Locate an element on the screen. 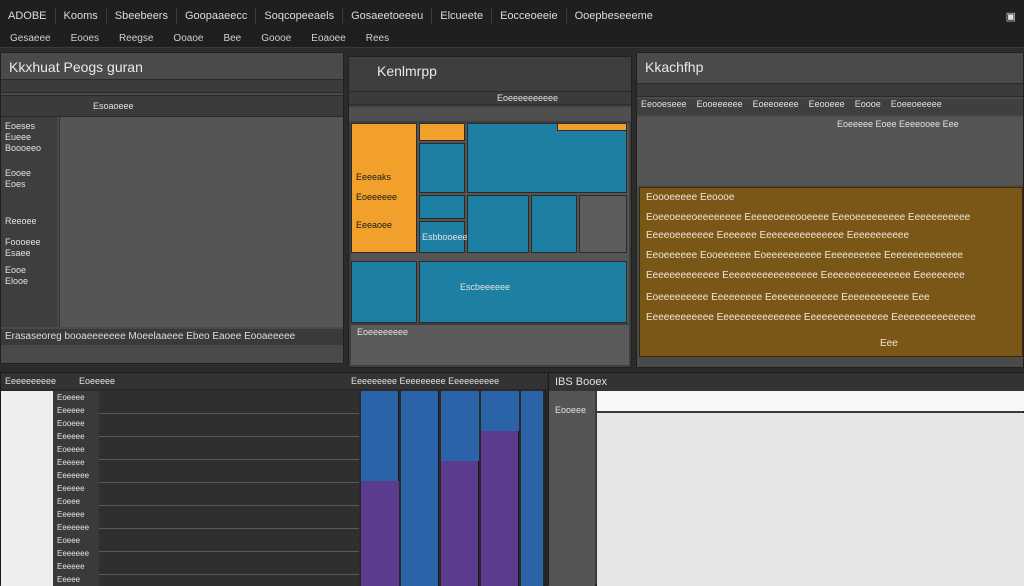  list-item: Reeoee is located at coordinates (29, 221).